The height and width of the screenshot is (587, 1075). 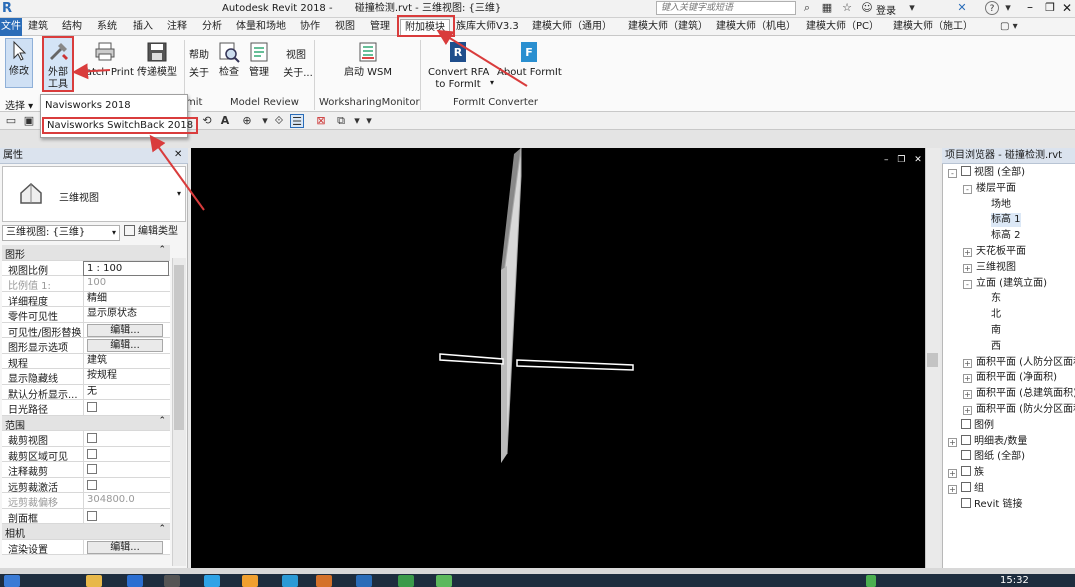 I want to click on arrow-to-switchback, so click(x=177, y=172).